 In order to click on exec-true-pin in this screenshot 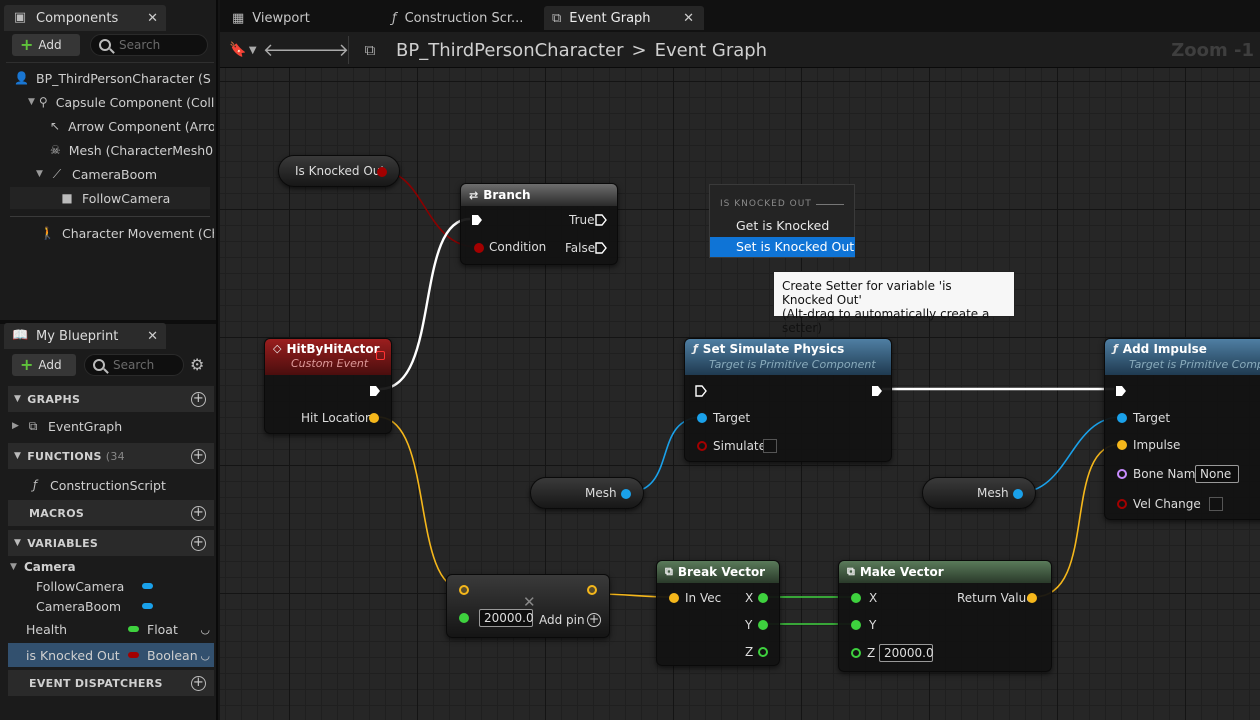, I will do `click(601, 220)`.